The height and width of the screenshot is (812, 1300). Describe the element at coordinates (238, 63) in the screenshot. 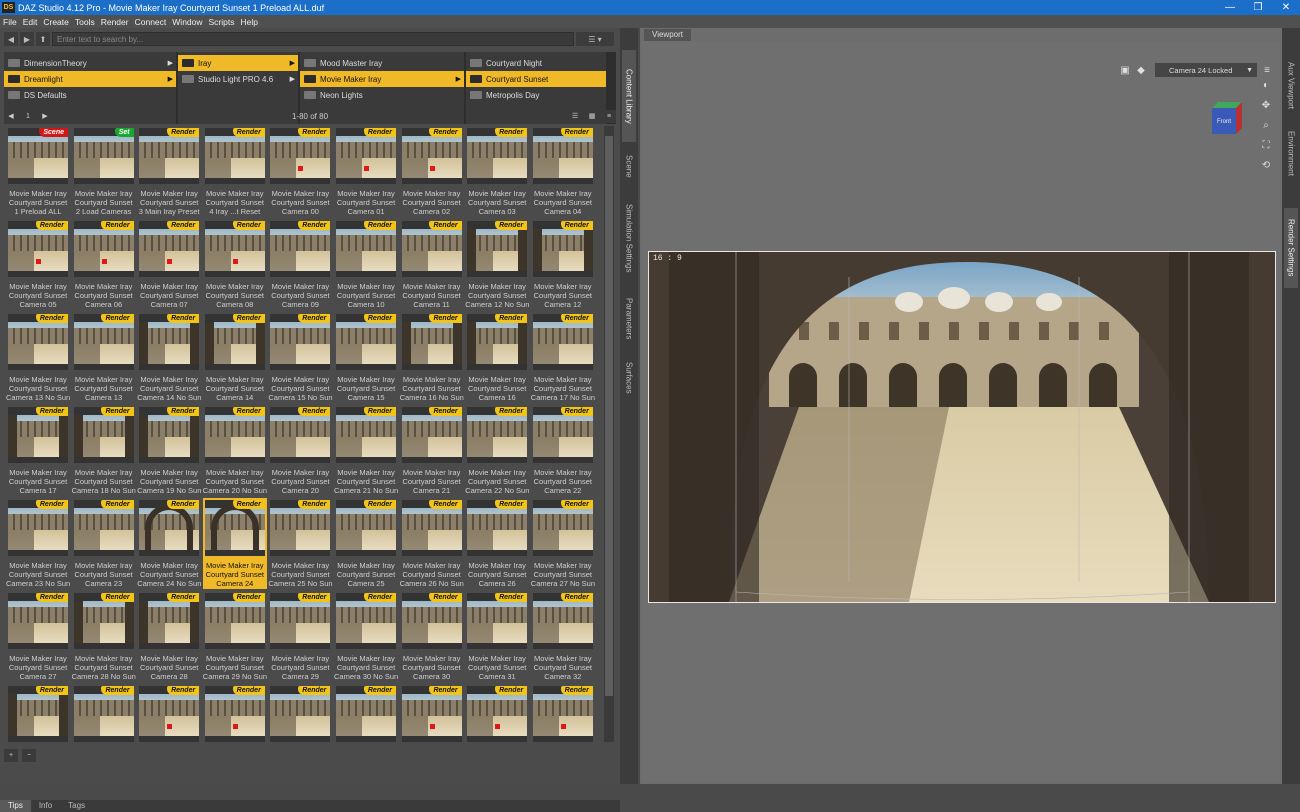

I see `category-item: Iray ▶` at that location.